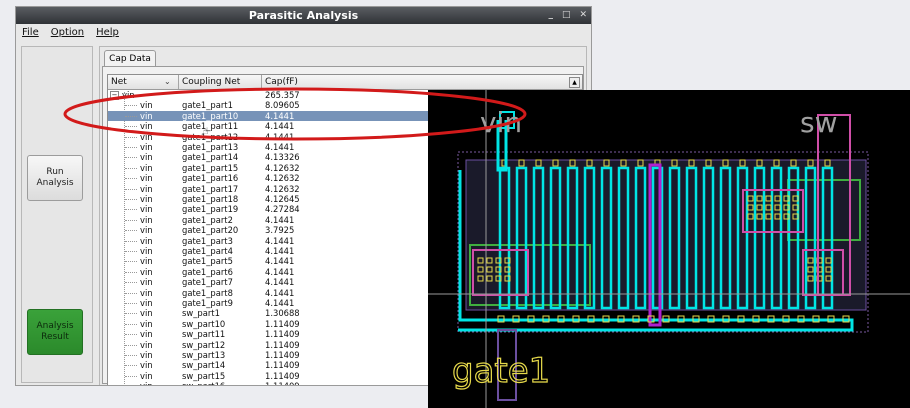 The width and height of the screenshot is (910, 408). Describe the element at coordinates (204, 344) in the screenshot. I see `row-coupling-net: sw_part12` at that location.